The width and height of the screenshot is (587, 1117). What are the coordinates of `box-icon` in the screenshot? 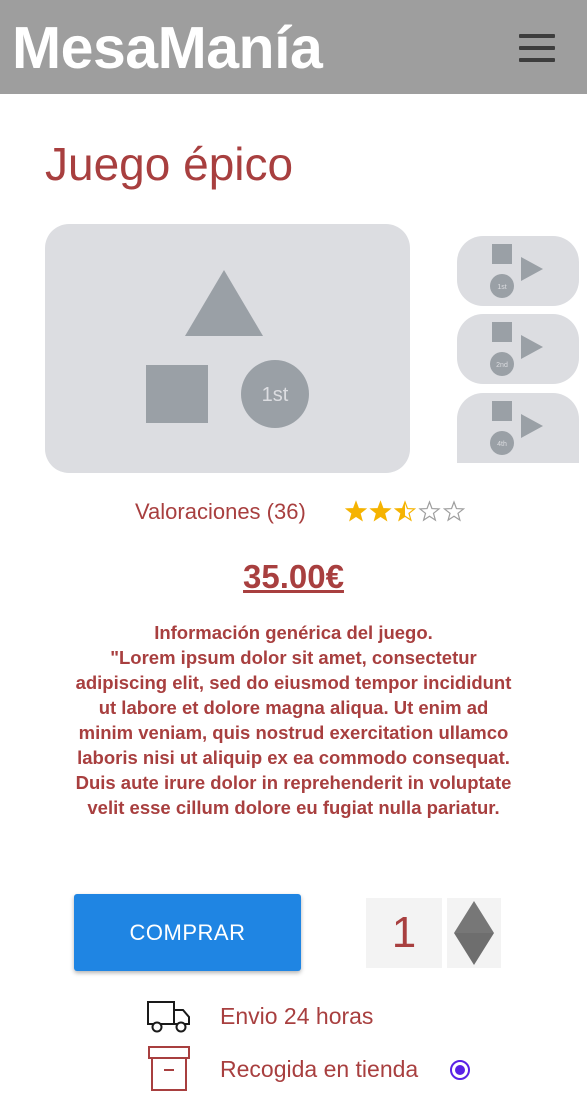 It's located at (169, 1068).